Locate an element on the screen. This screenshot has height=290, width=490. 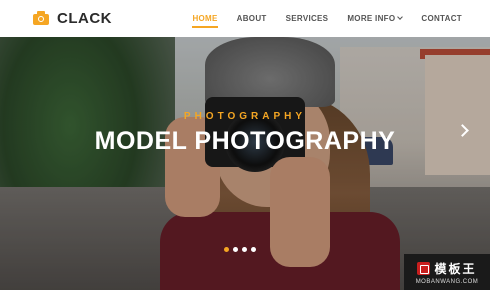
site-logo: CLACK is located at coordinates (72, 18).